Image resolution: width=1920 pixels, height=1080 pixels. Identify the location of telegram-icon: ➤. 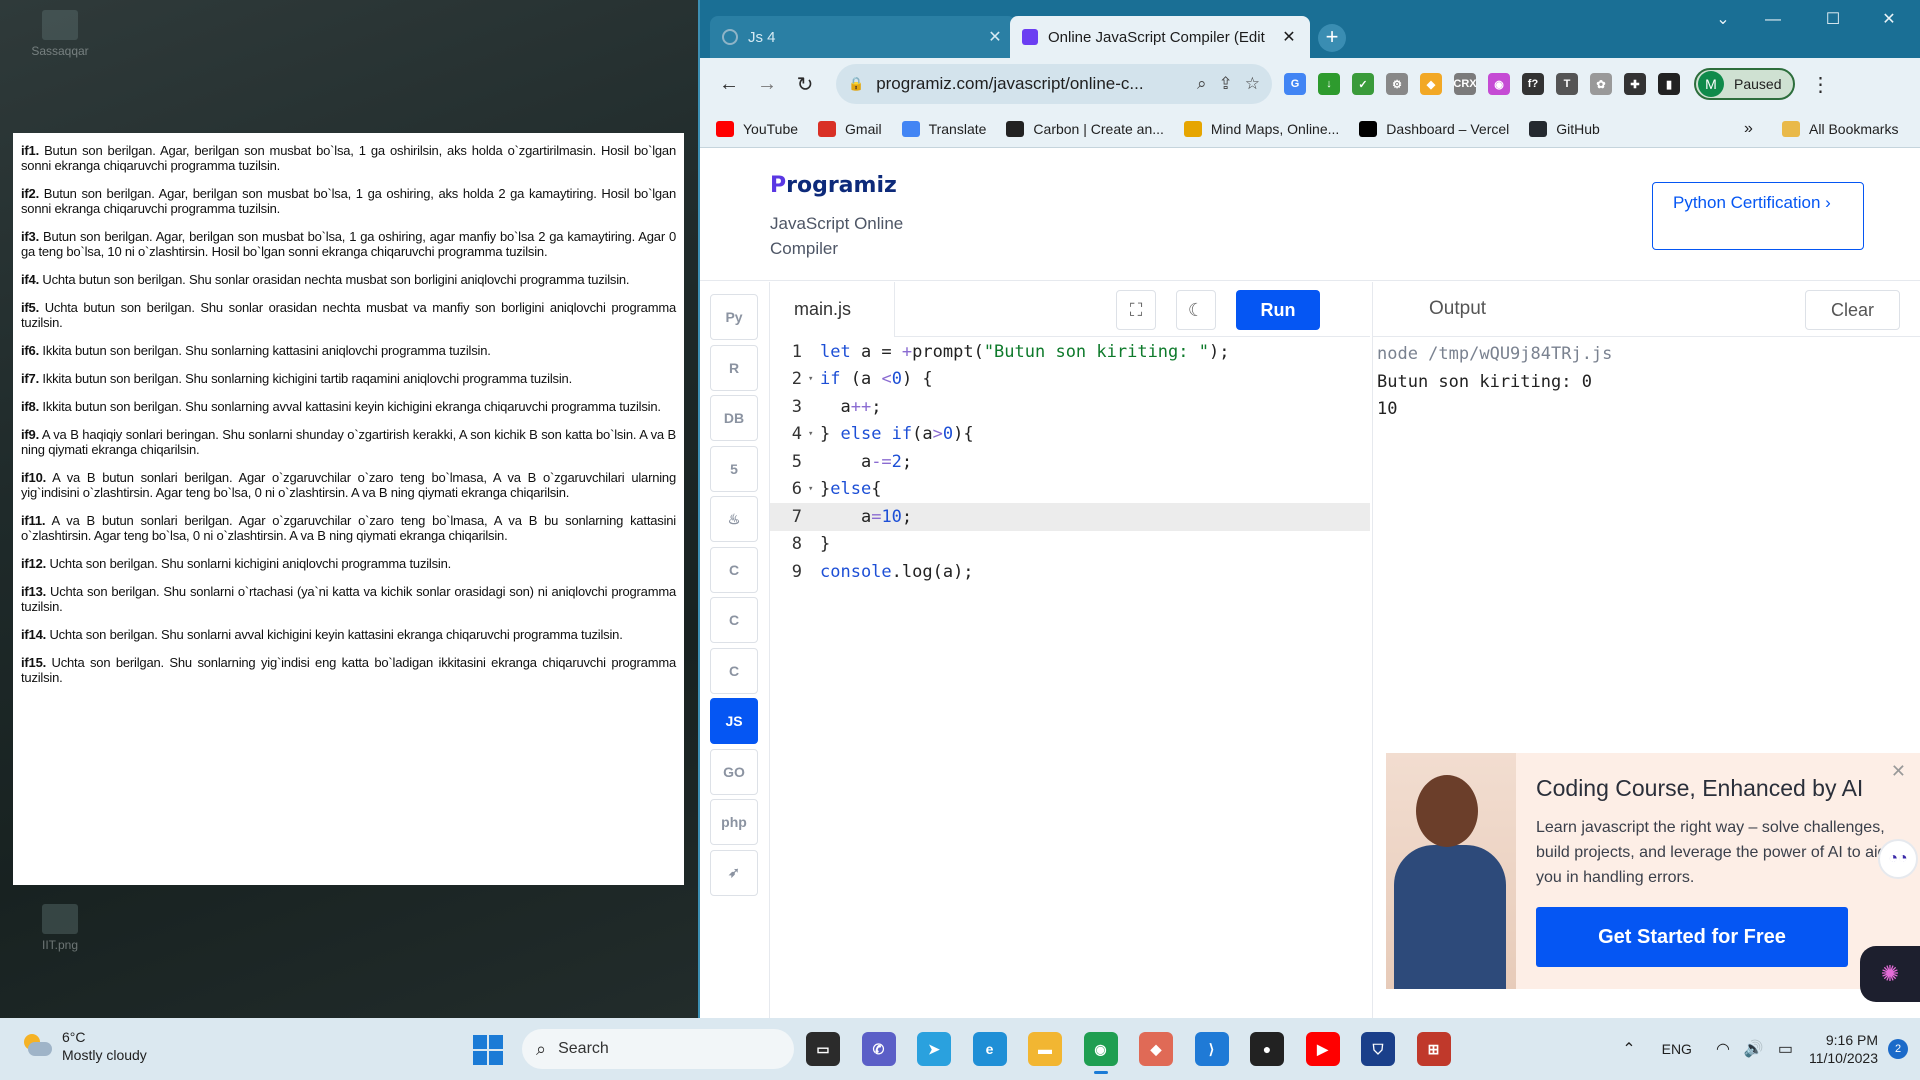
(934, 1049).